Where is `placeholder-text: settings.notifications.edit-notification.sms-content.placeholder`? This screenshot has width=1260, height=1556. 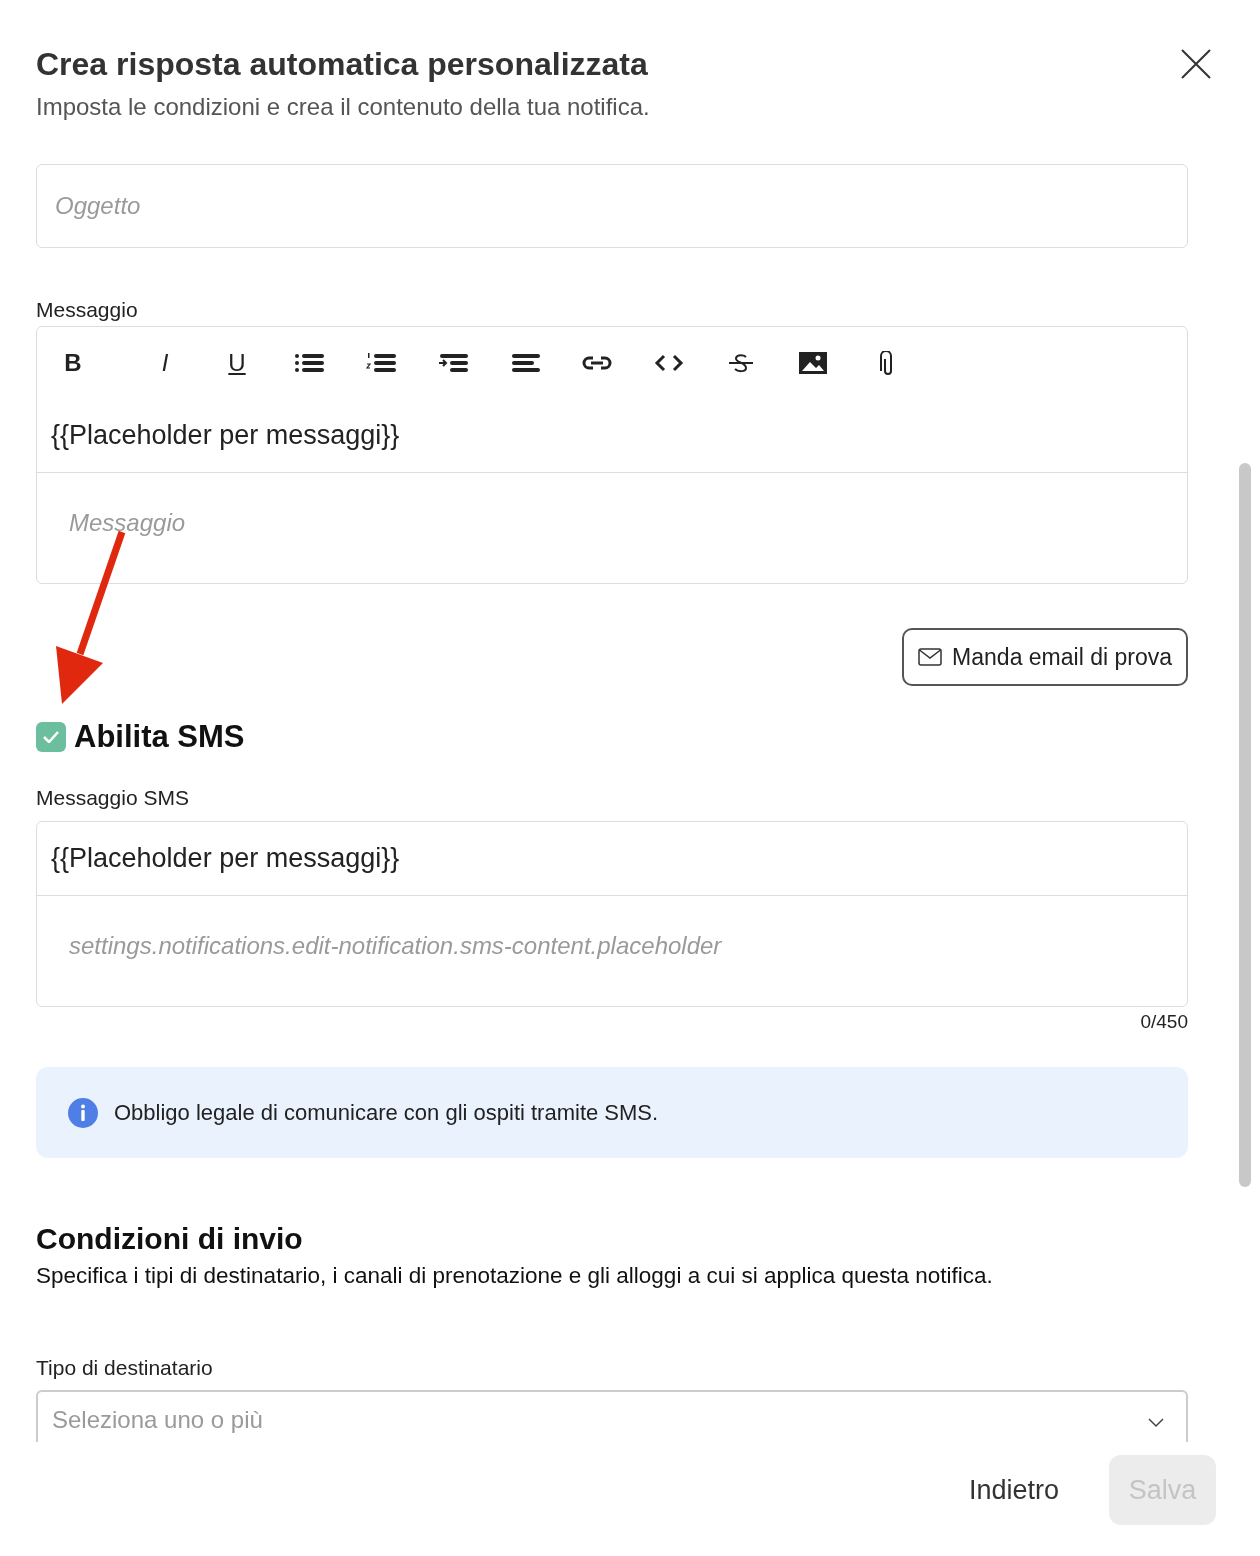 placeholder-text: settings.notifications.edit-notification.sms-content.placeholder is located at coordinates (395, 945).